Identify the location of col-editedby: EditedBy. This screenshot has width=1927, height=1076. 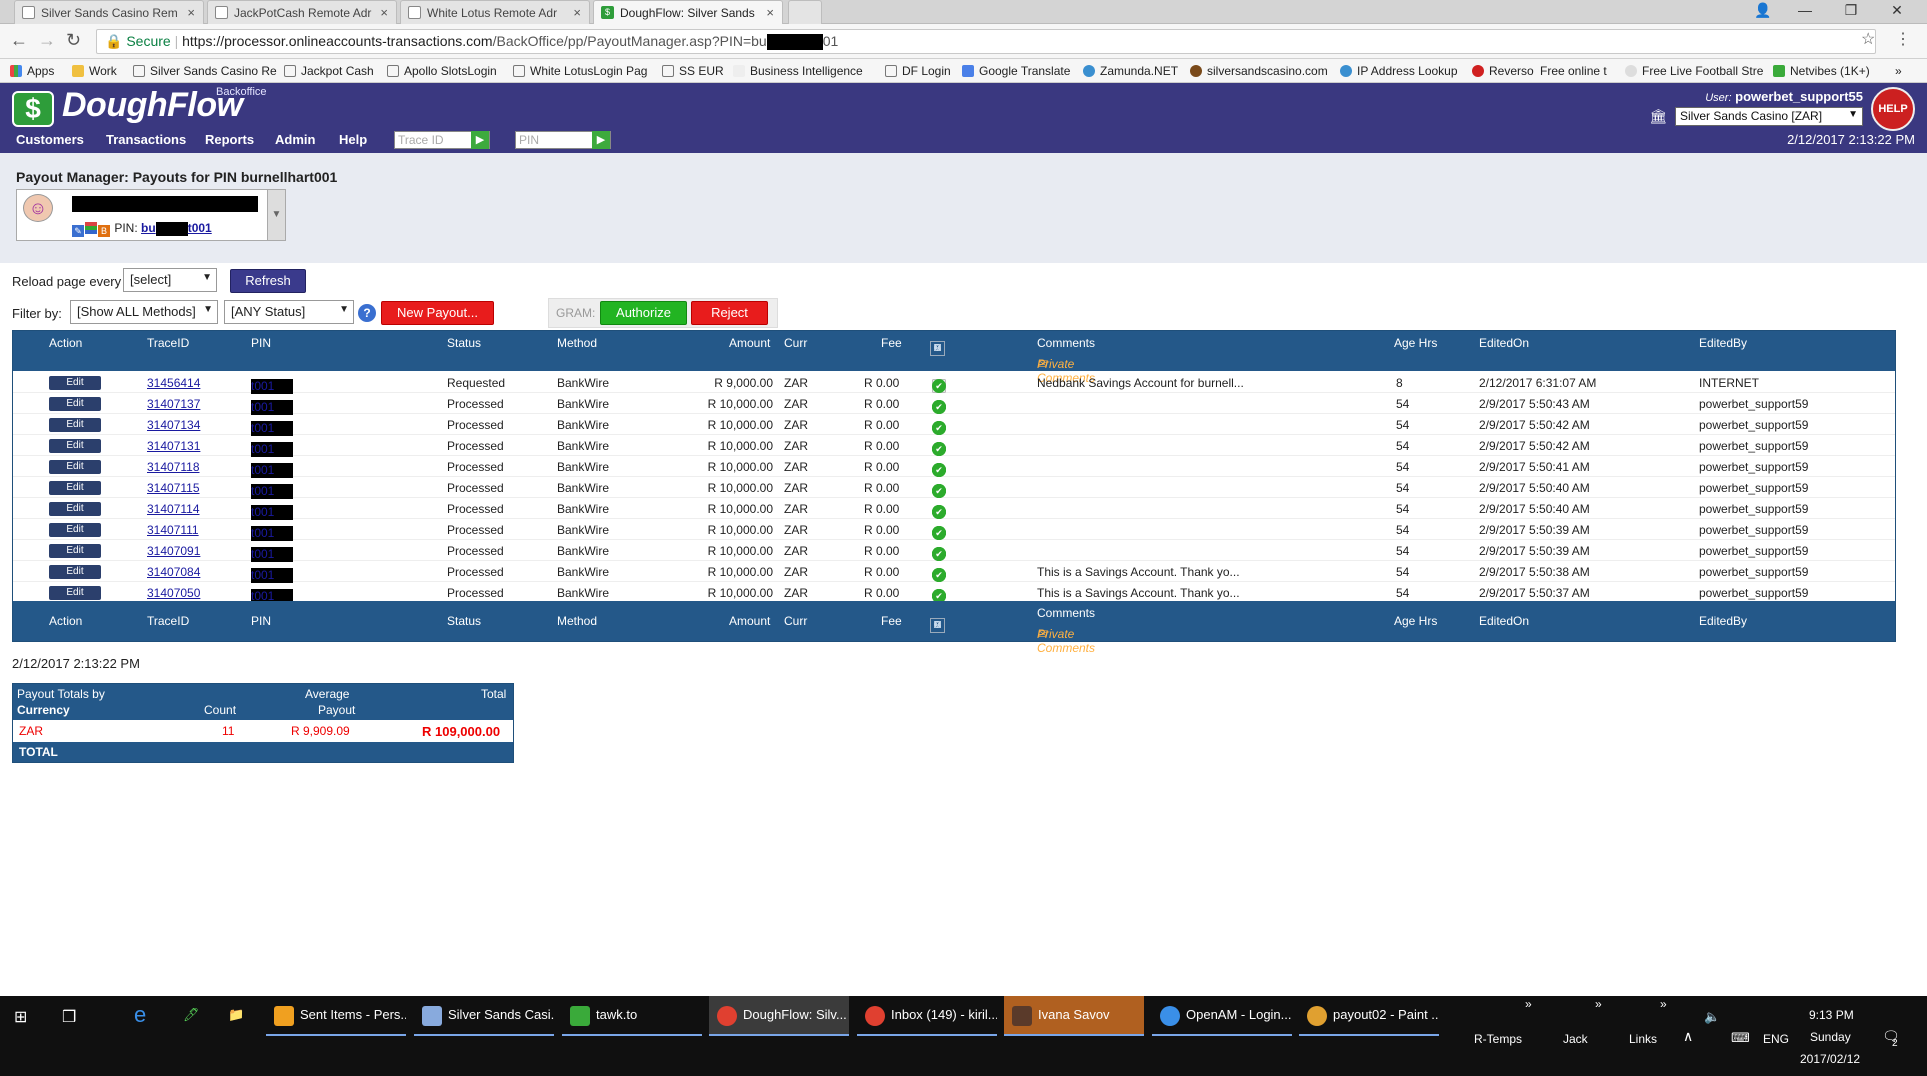
(1723, 343).